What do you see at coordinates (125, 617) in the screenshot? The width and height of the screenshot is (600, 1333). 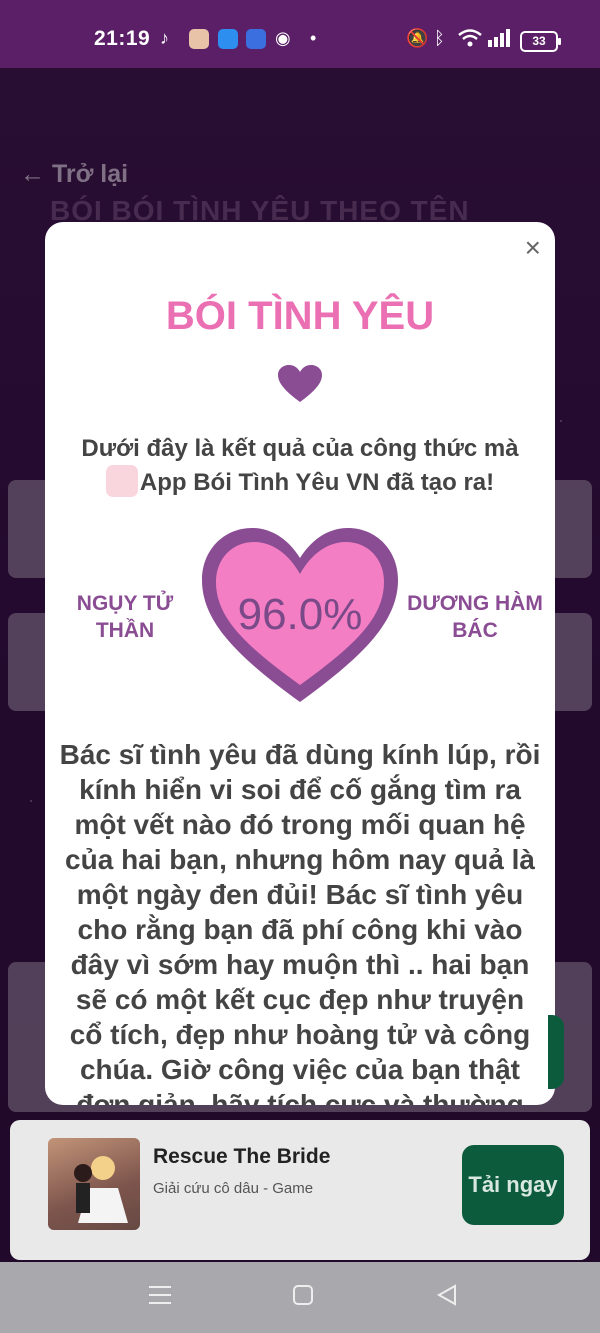 I see `first-name: NGỤY TỬ THẦN` at bounding box center [125, 617].